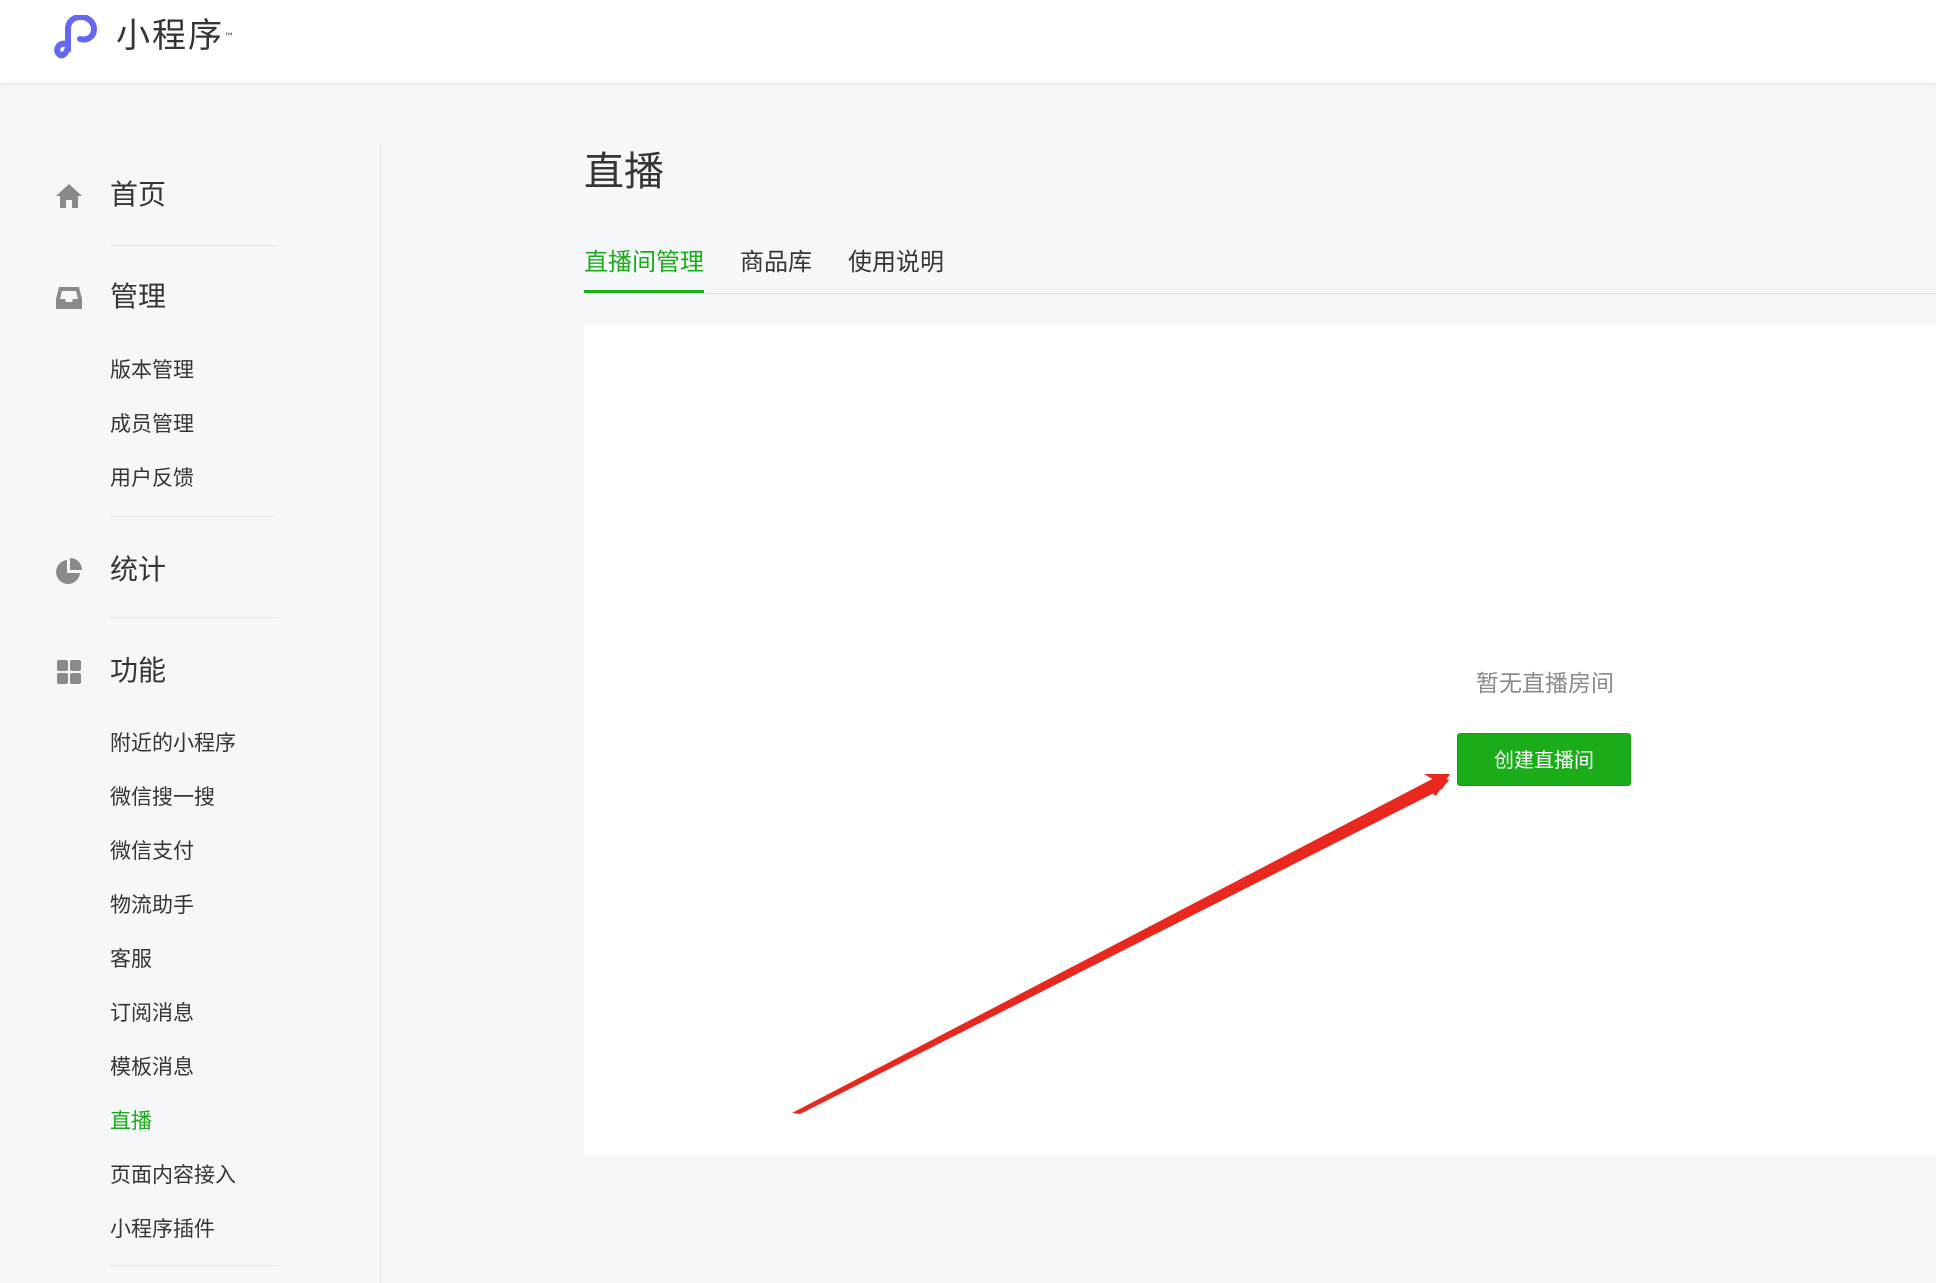  I want to click on sidebar-item-wechat-search: 微信搜一搜, so click(162, 797).